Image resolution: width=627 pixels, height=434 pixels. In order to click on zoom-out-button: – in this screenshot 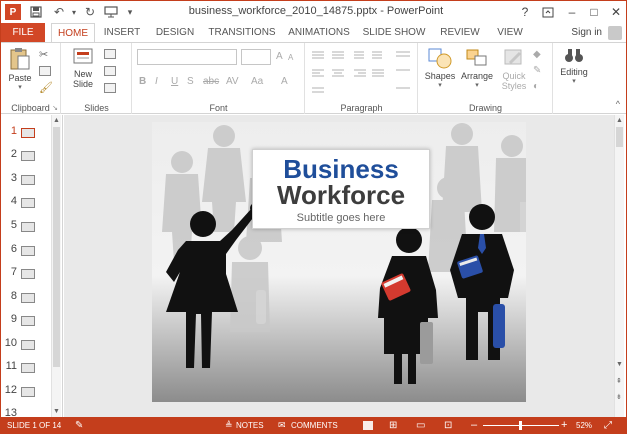, I will do `click(474, 425)`.